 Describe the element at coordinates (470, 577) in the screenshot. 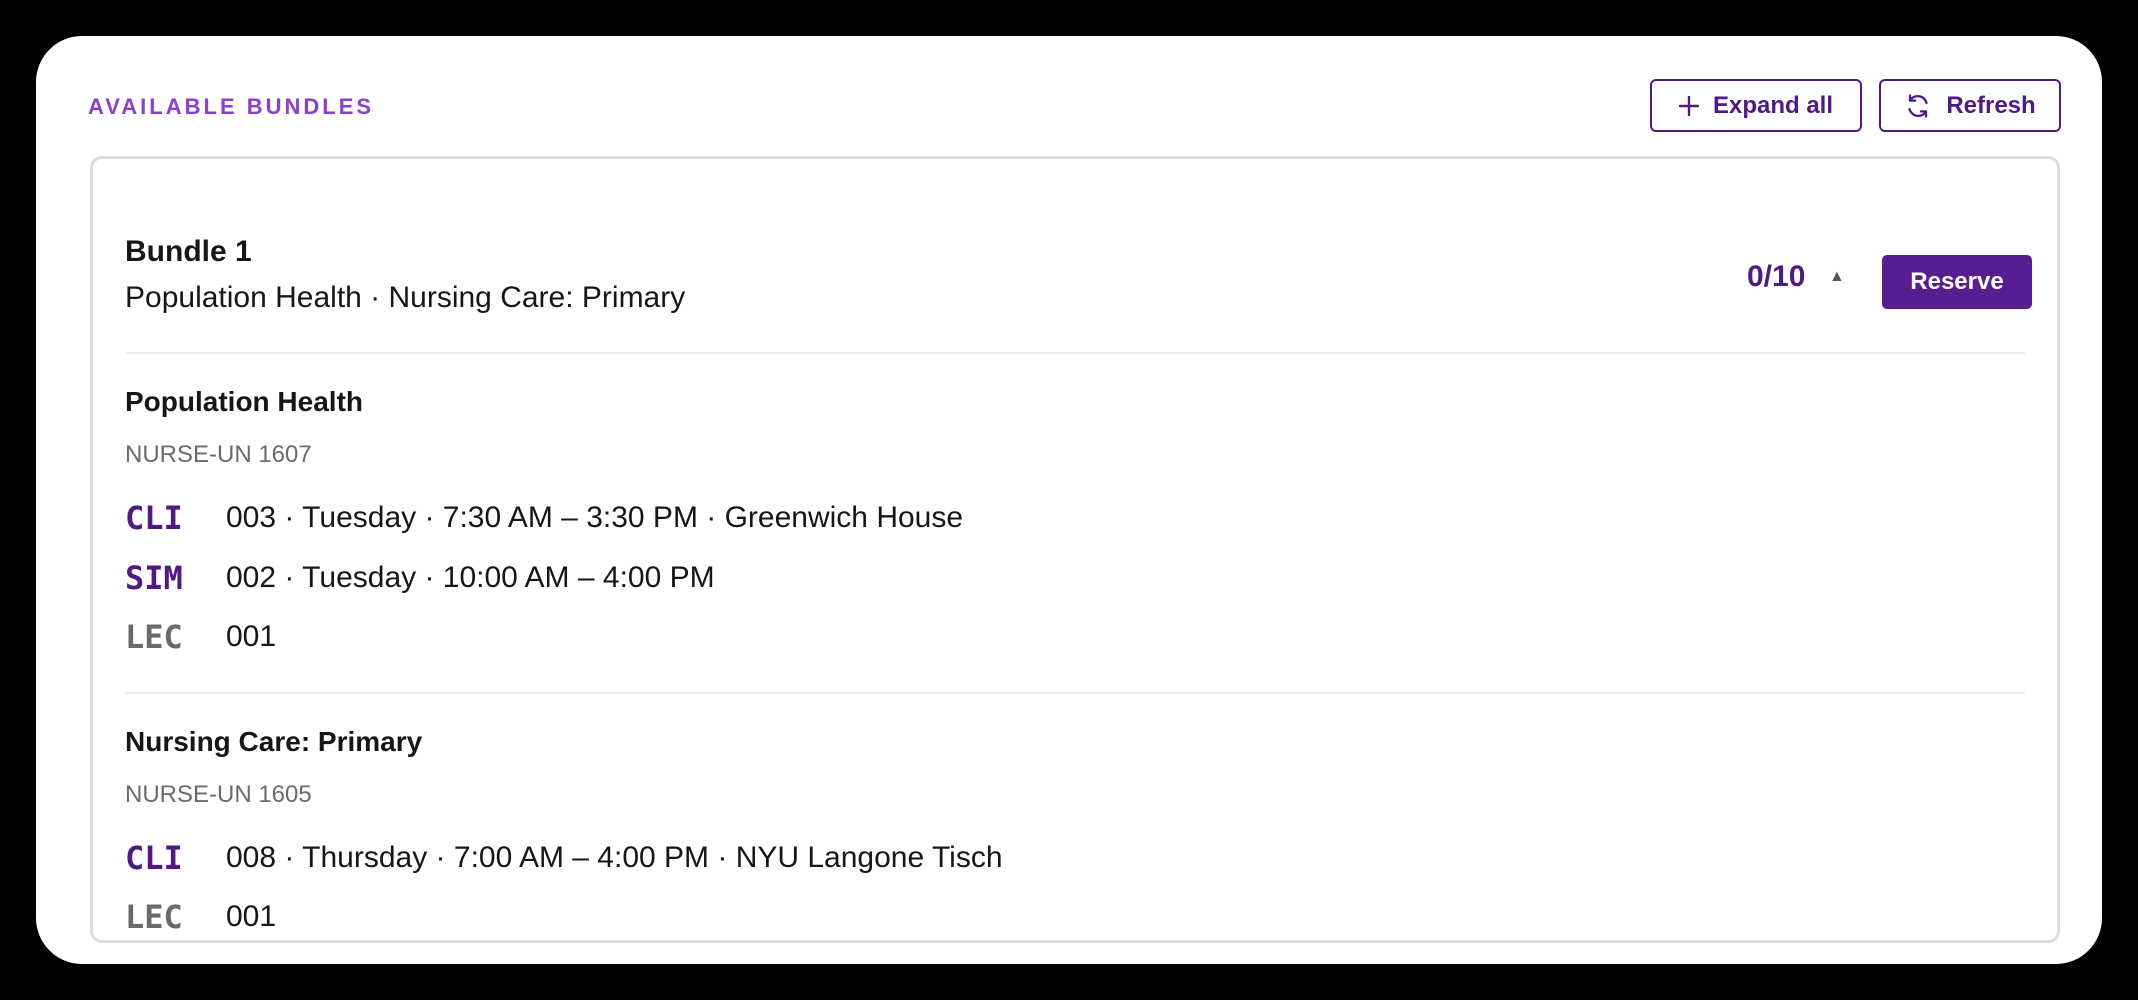

I see `section-detail: 002 · Tuesday · 10:00 AM – 4:00 PM` at that location.